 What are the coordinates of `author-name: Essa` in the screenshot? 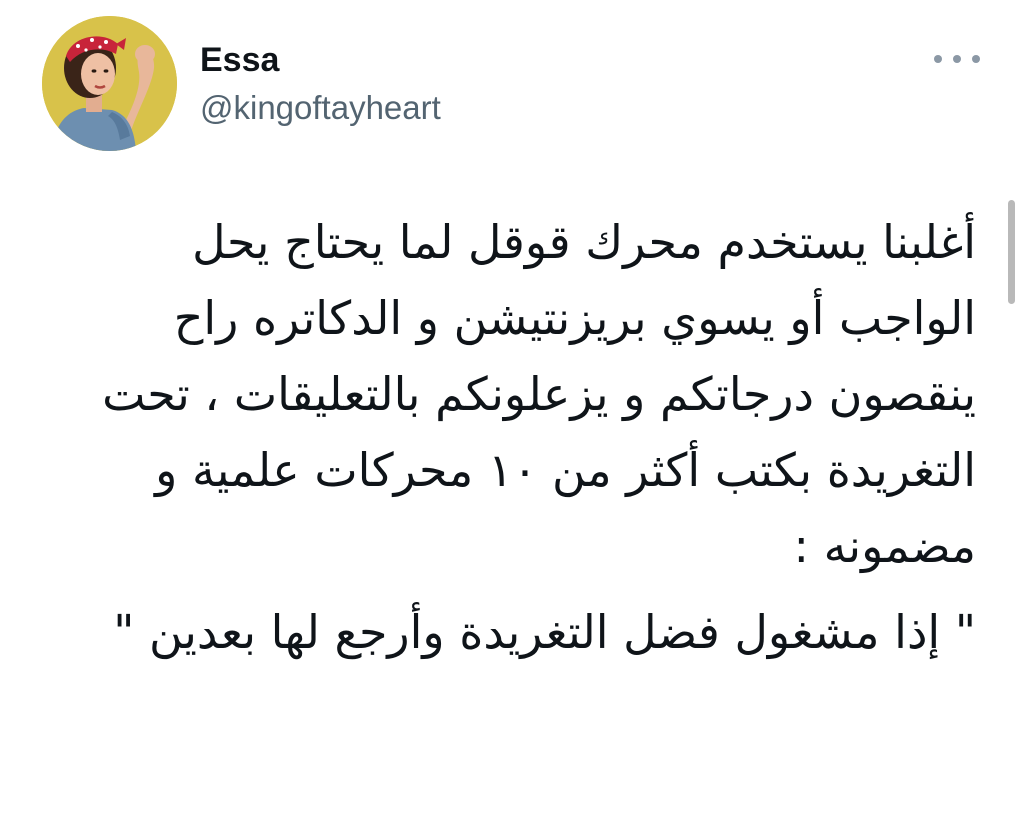 It's located at (239, 60).